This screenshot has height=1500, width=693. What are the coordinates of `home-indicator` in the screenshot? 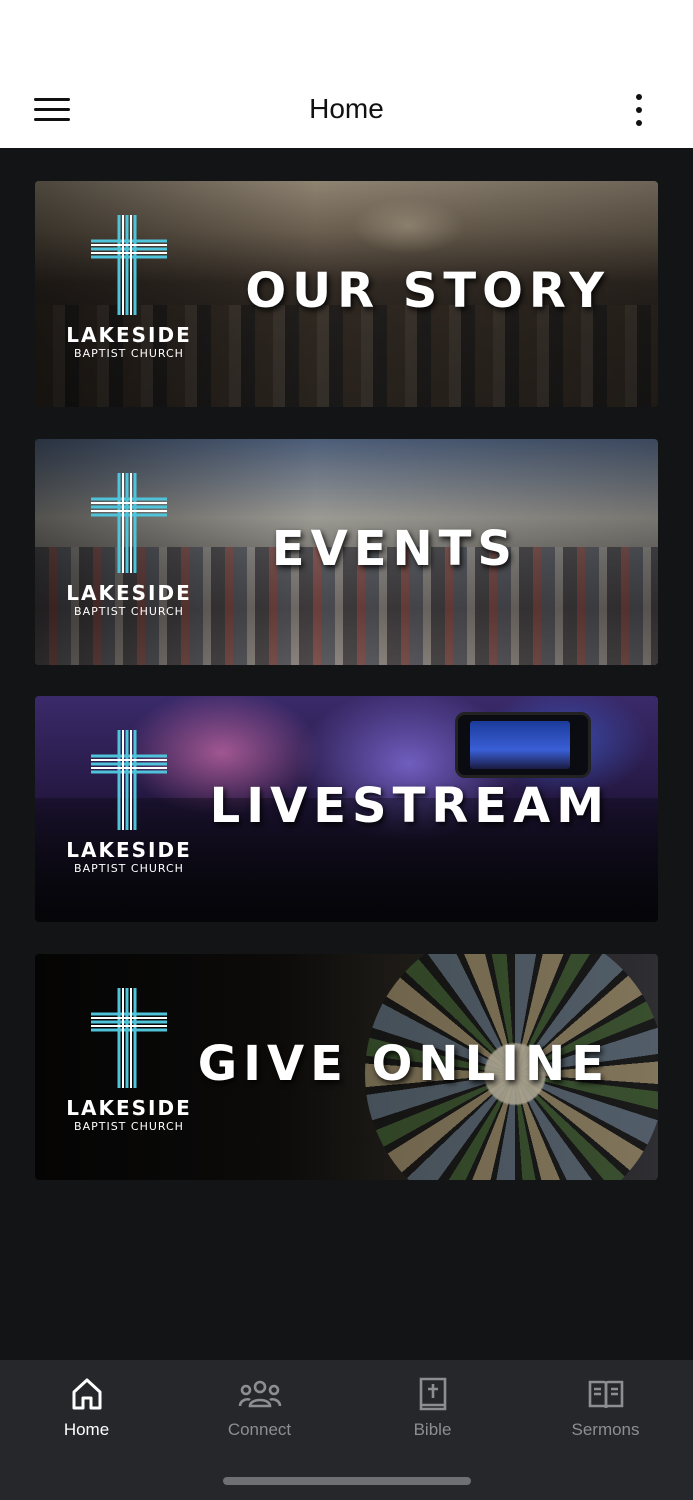 It's located at (347, 1481).